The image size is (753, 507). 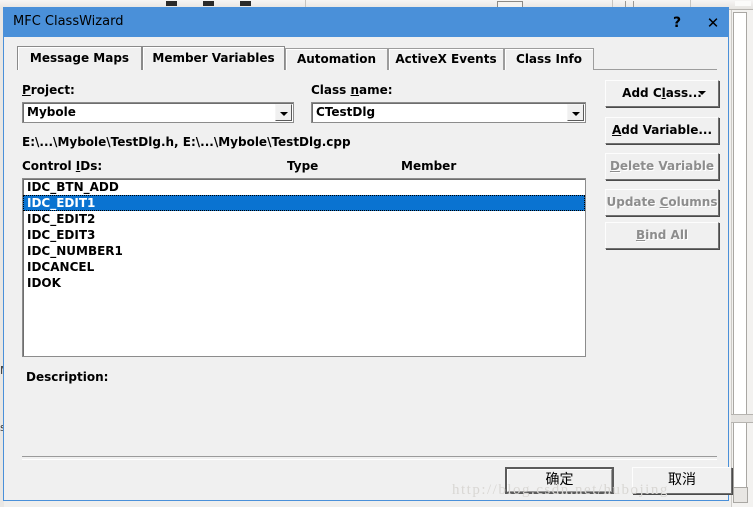 I want to click on tab-activex-events: ActiveX Events, so click(x=446, y=59).